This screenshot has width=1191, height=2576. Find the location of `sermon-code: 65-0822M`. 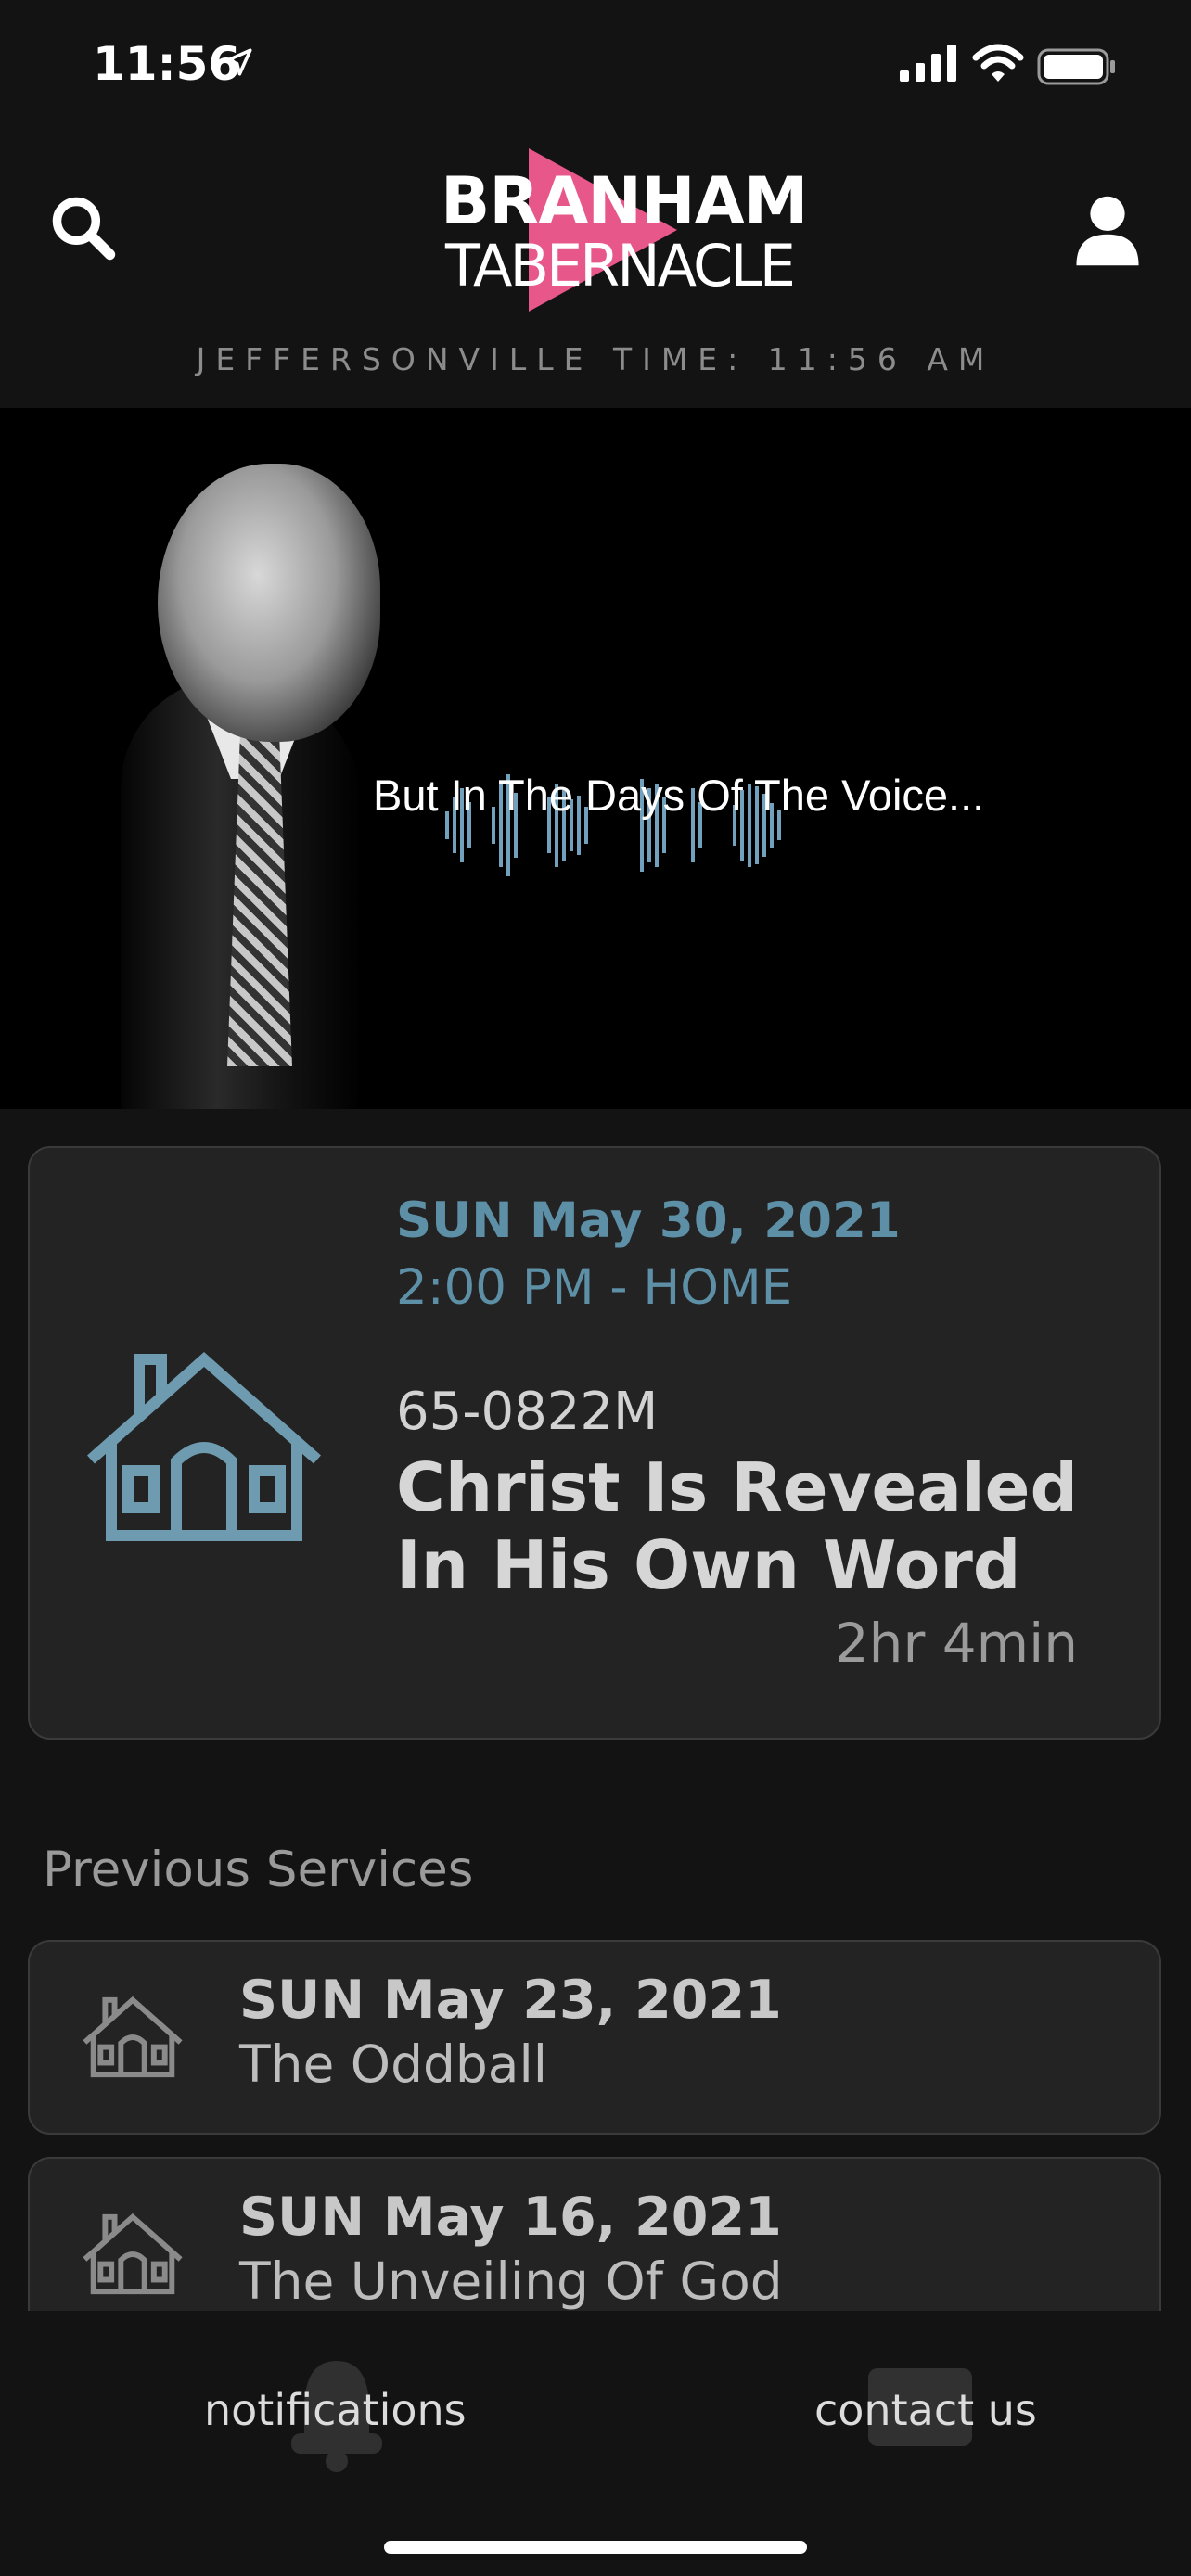

sermon-code: 65-0822M is located at coordinates (527, 1412).